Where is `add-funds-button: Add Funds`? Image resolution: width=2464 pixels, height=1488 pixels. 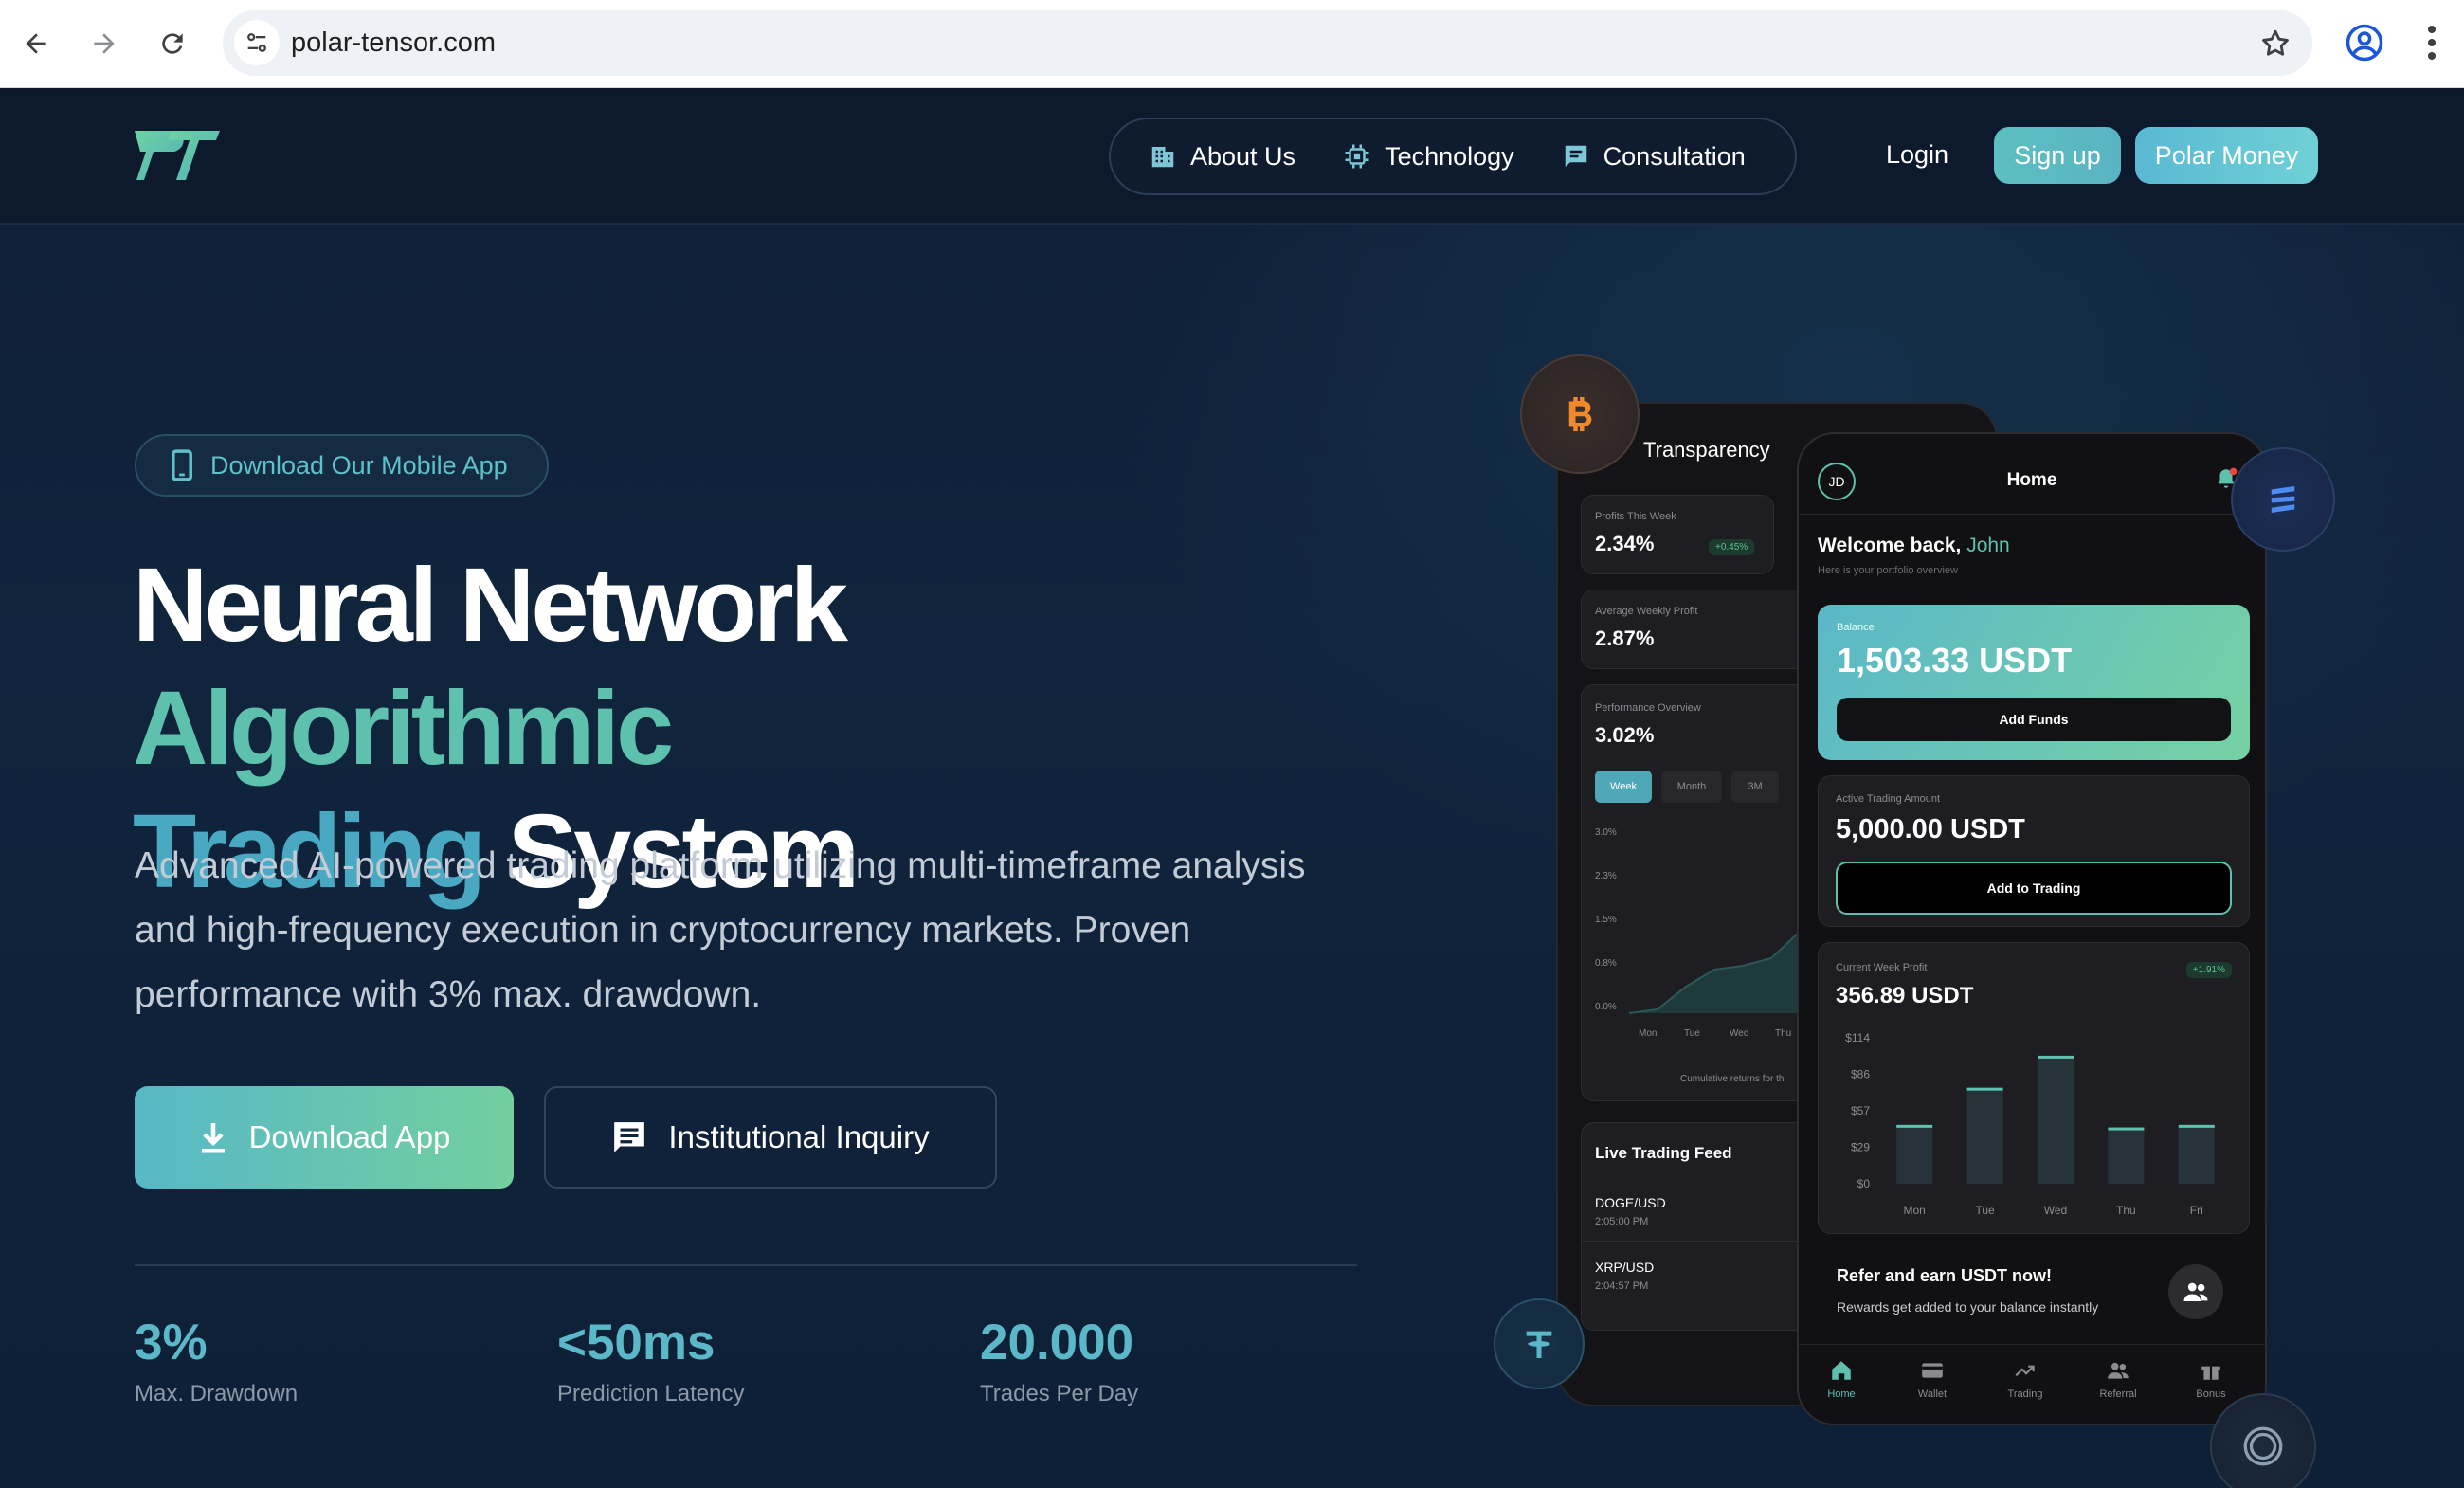 add-funds-button: Add Funds is located at coordinates (2034, 719).